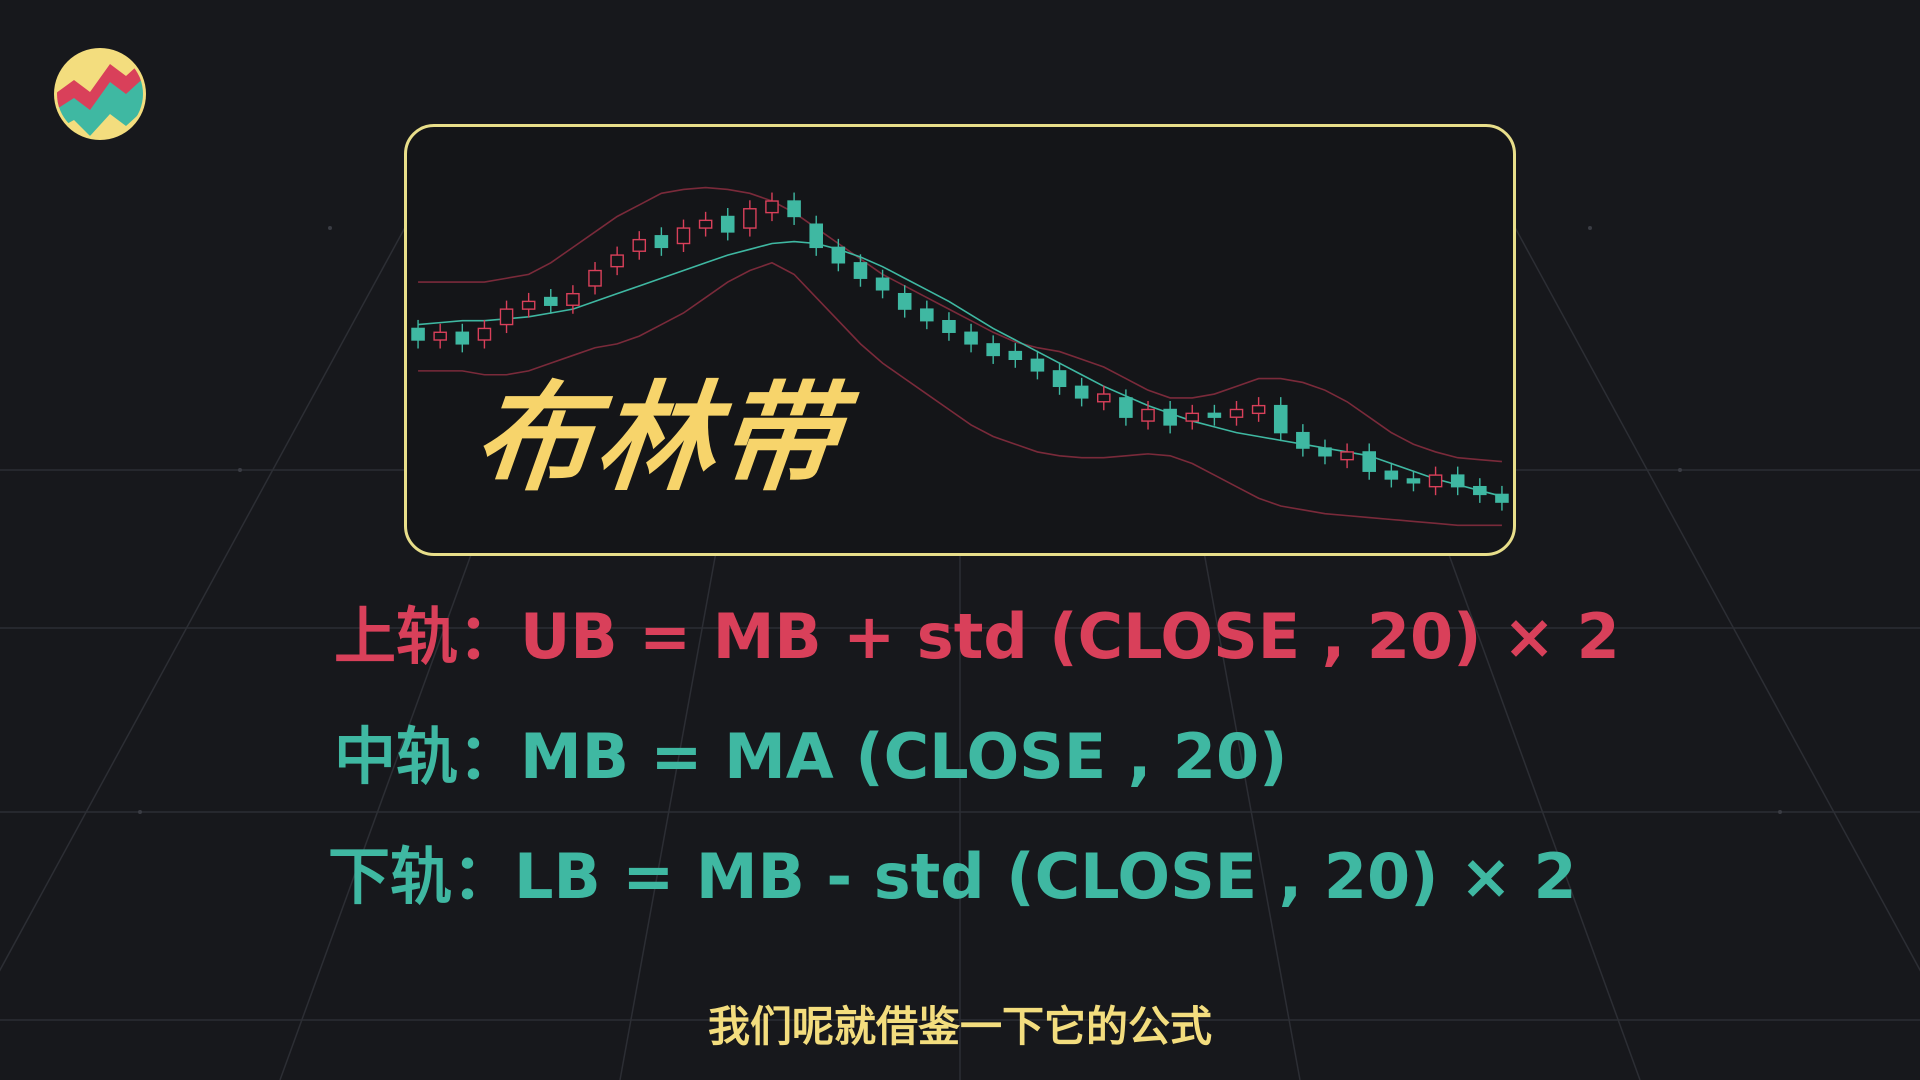  I want to click on chart-title: 布林带, so click(658, 438).